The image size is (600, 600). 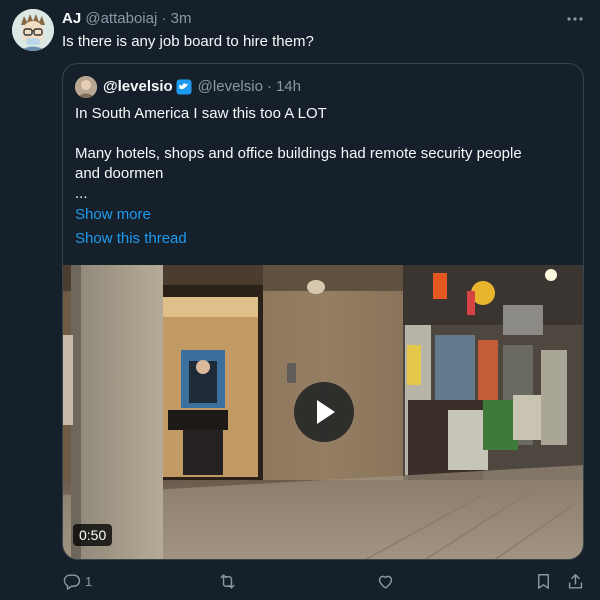 What do you see at coordinates (121, 18) in the screenshot?
I see `author-handle: @attaboiaj` at bounding box center [121, 18].